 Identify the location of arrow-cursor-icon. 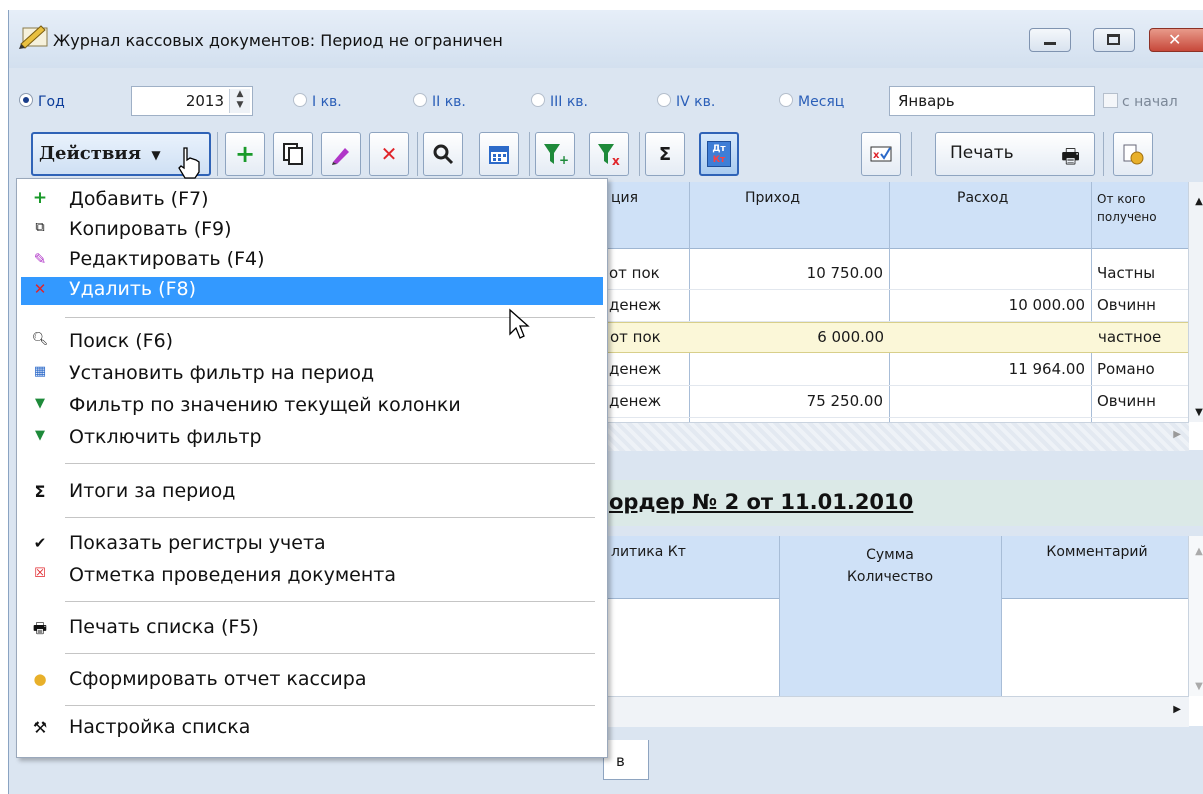
(519, 323).